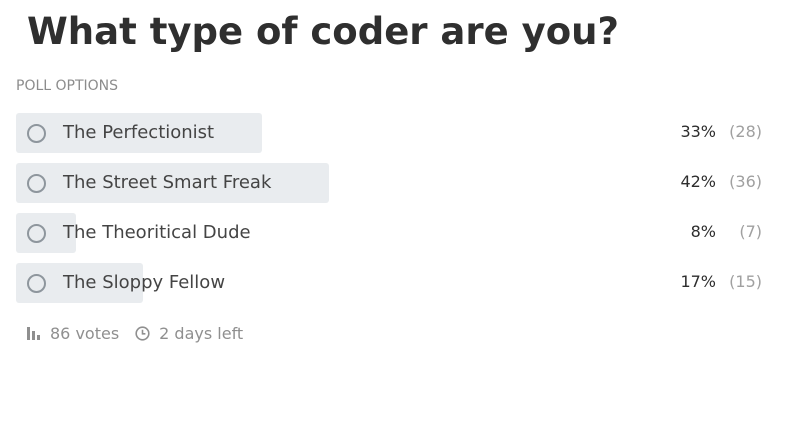 This screenshot has width=793, height=421. I want to click on poll-option-perfectionist: The Perfectionist 33% (28), so click(389, 133).